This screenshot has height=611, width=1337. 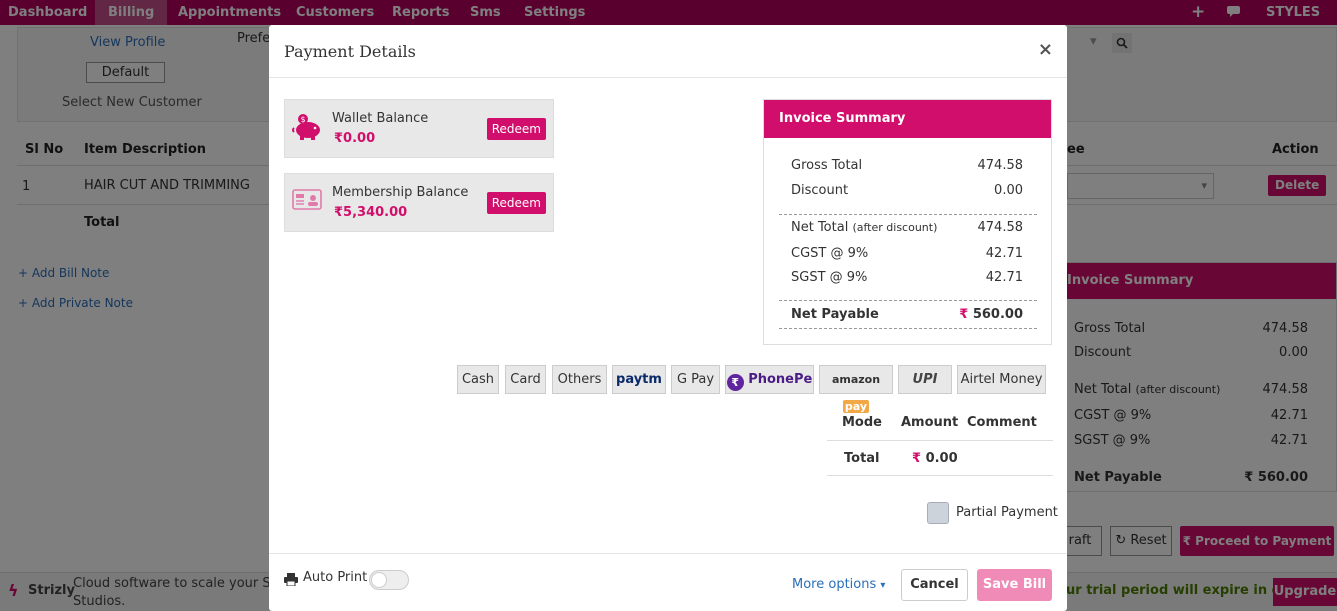 What do you see at coordinates (516, 203) in the screenshot?
I see `membership-redeem-button: Redeem` at bounding box center [516, 203].